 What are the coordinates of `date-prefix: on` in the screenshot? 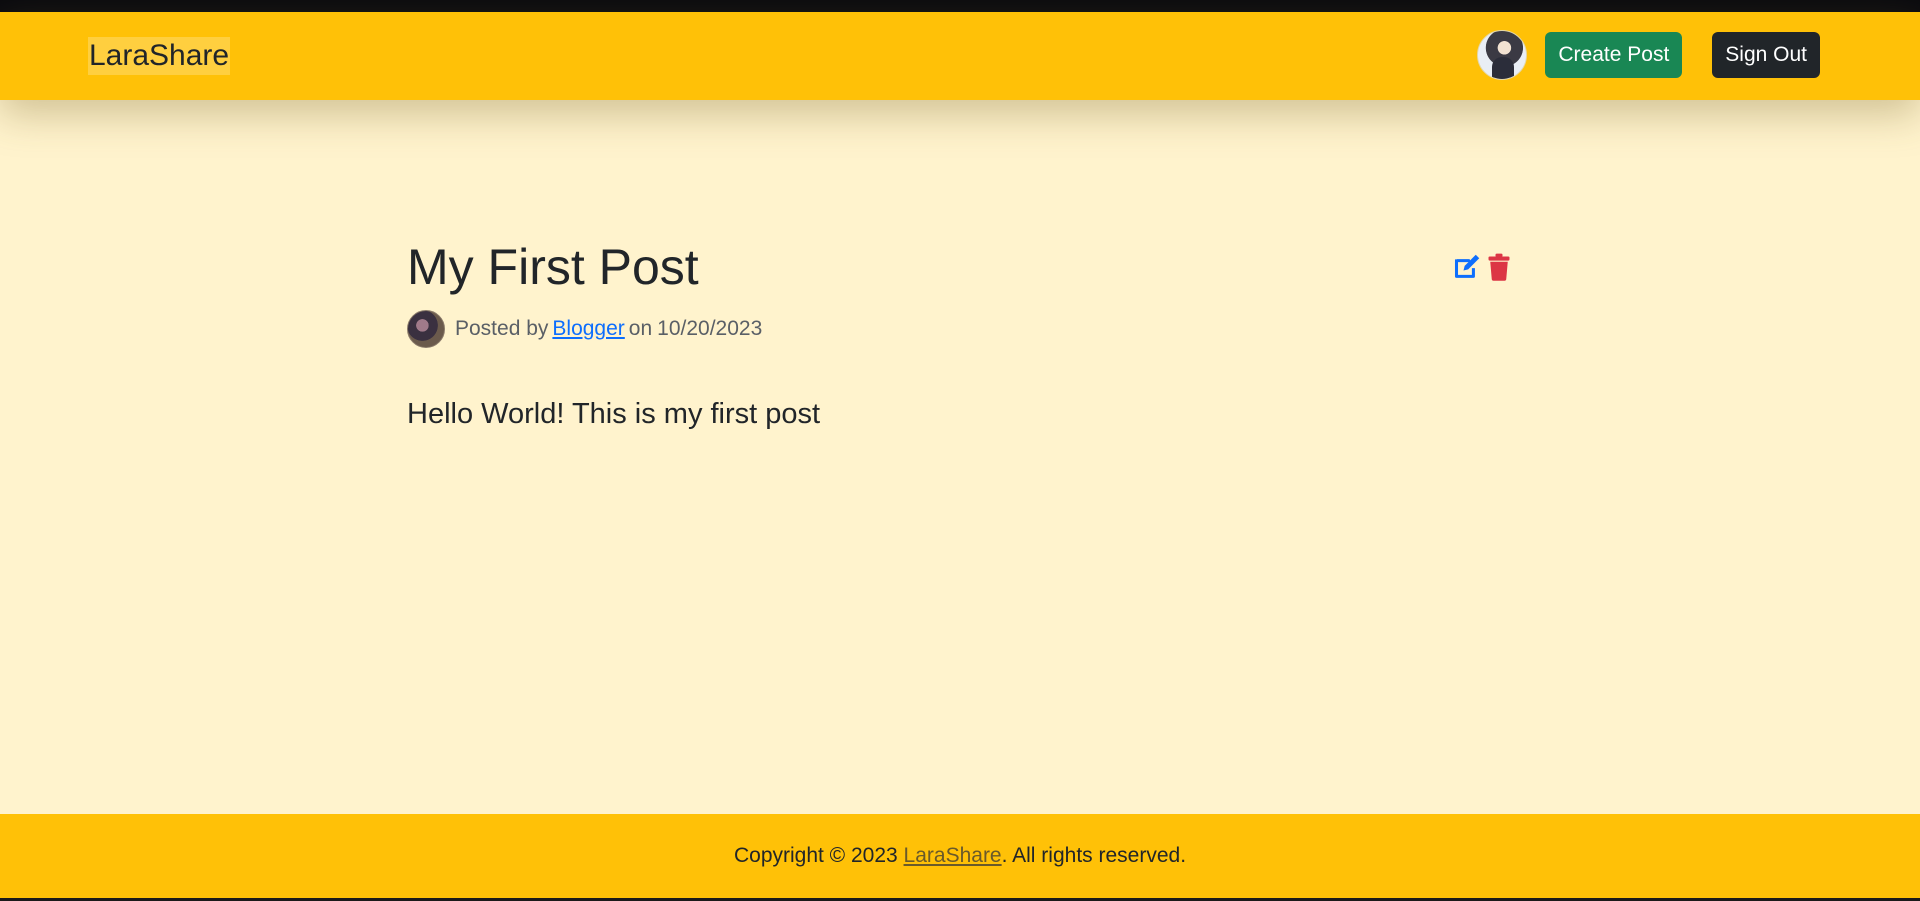 It's located at (640, 328).